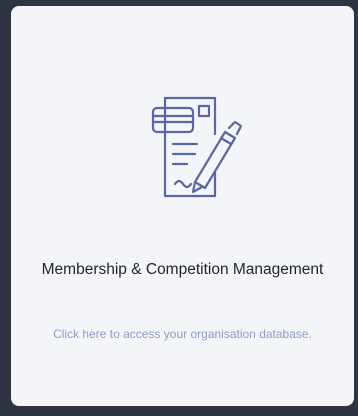 This screenshot has height=416, width=358. What do you see at coordinates (182, 269) in the screenshot?
I see `card-title: Membership & Competition Management` at bounding box center [182, 269].